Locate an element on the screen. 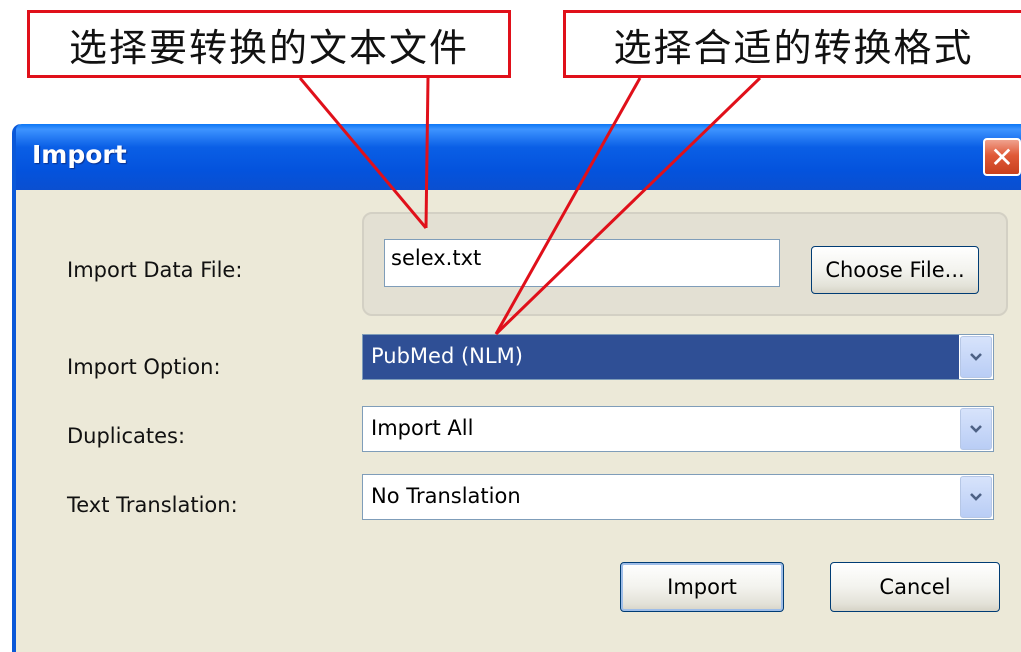 Image resolution: width=1021 pixels, height=652 pixels. import-option-dropdown-button is located at coordinates (976, 357).